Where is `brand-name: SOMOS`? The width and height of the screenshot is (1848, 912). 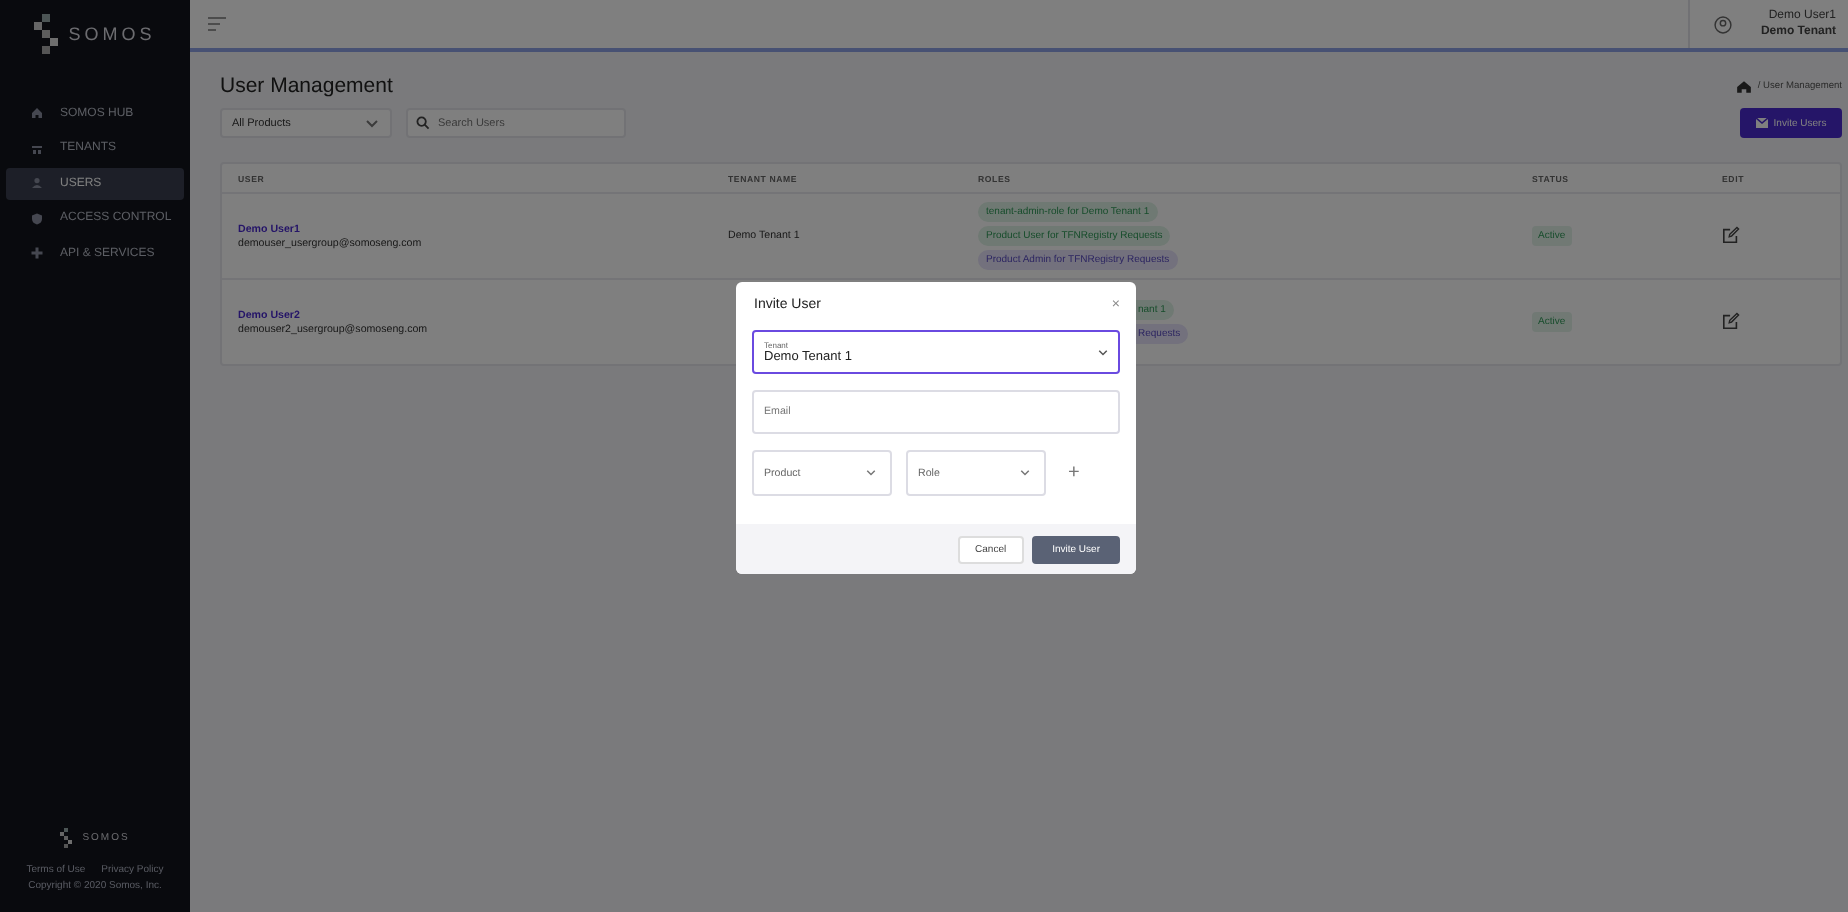 brand-name: SOMOS is located at coordinates (112, 34).